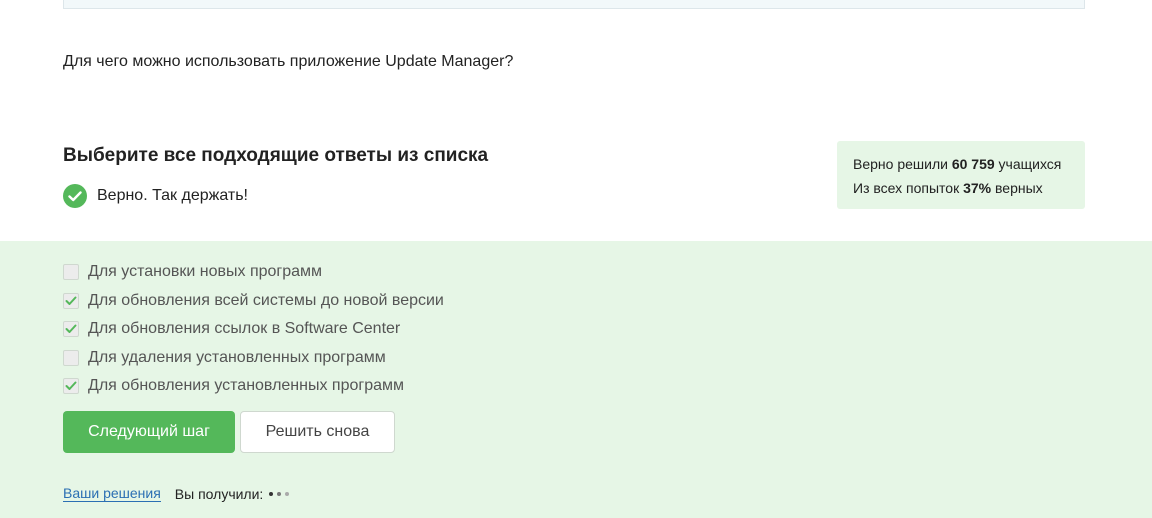 This screenshot has height=518, width=1152. Describe the element at coordinates (205, 272) in the screenshot. I see `option-label: Для установки новых программ` at that location.